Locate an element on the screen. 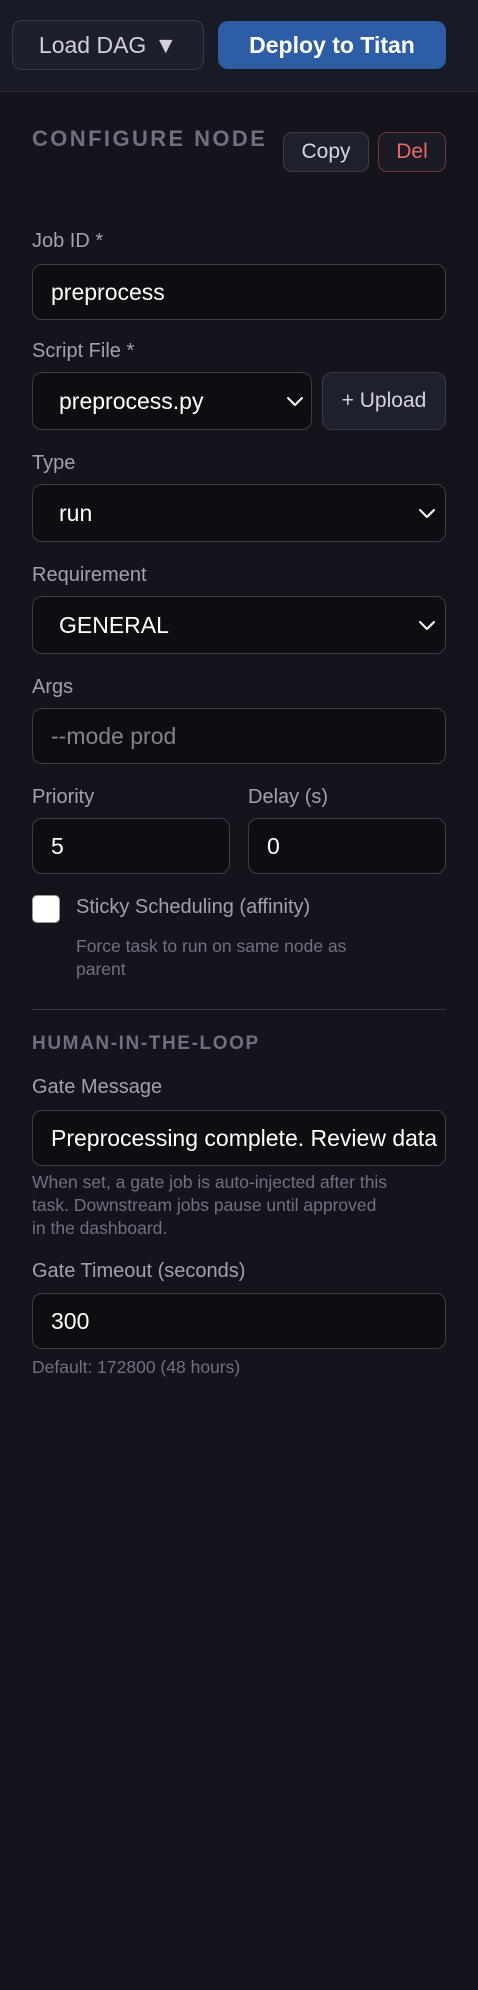 This screenshot has height=1990, width=478. type-label: Type is located at coordinates (54, 463).